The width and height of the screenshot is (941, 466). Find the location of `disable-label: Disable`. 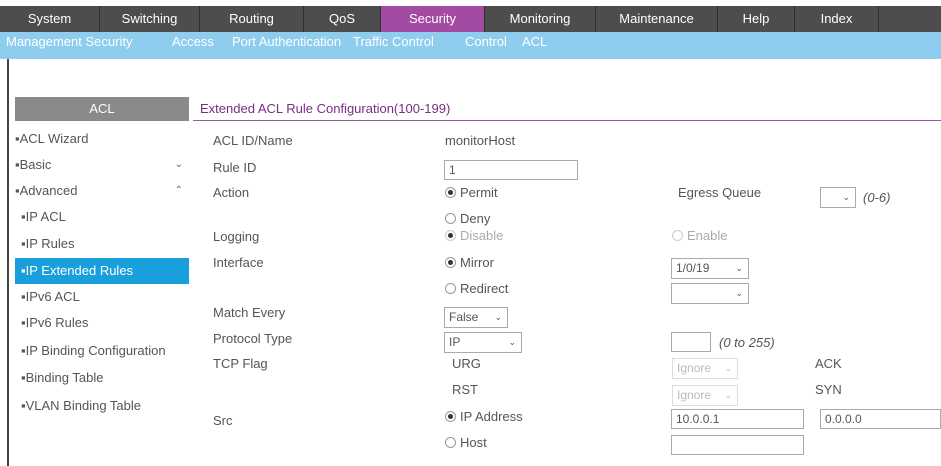

disable-label: Disable is located at coordinates (482, 235).